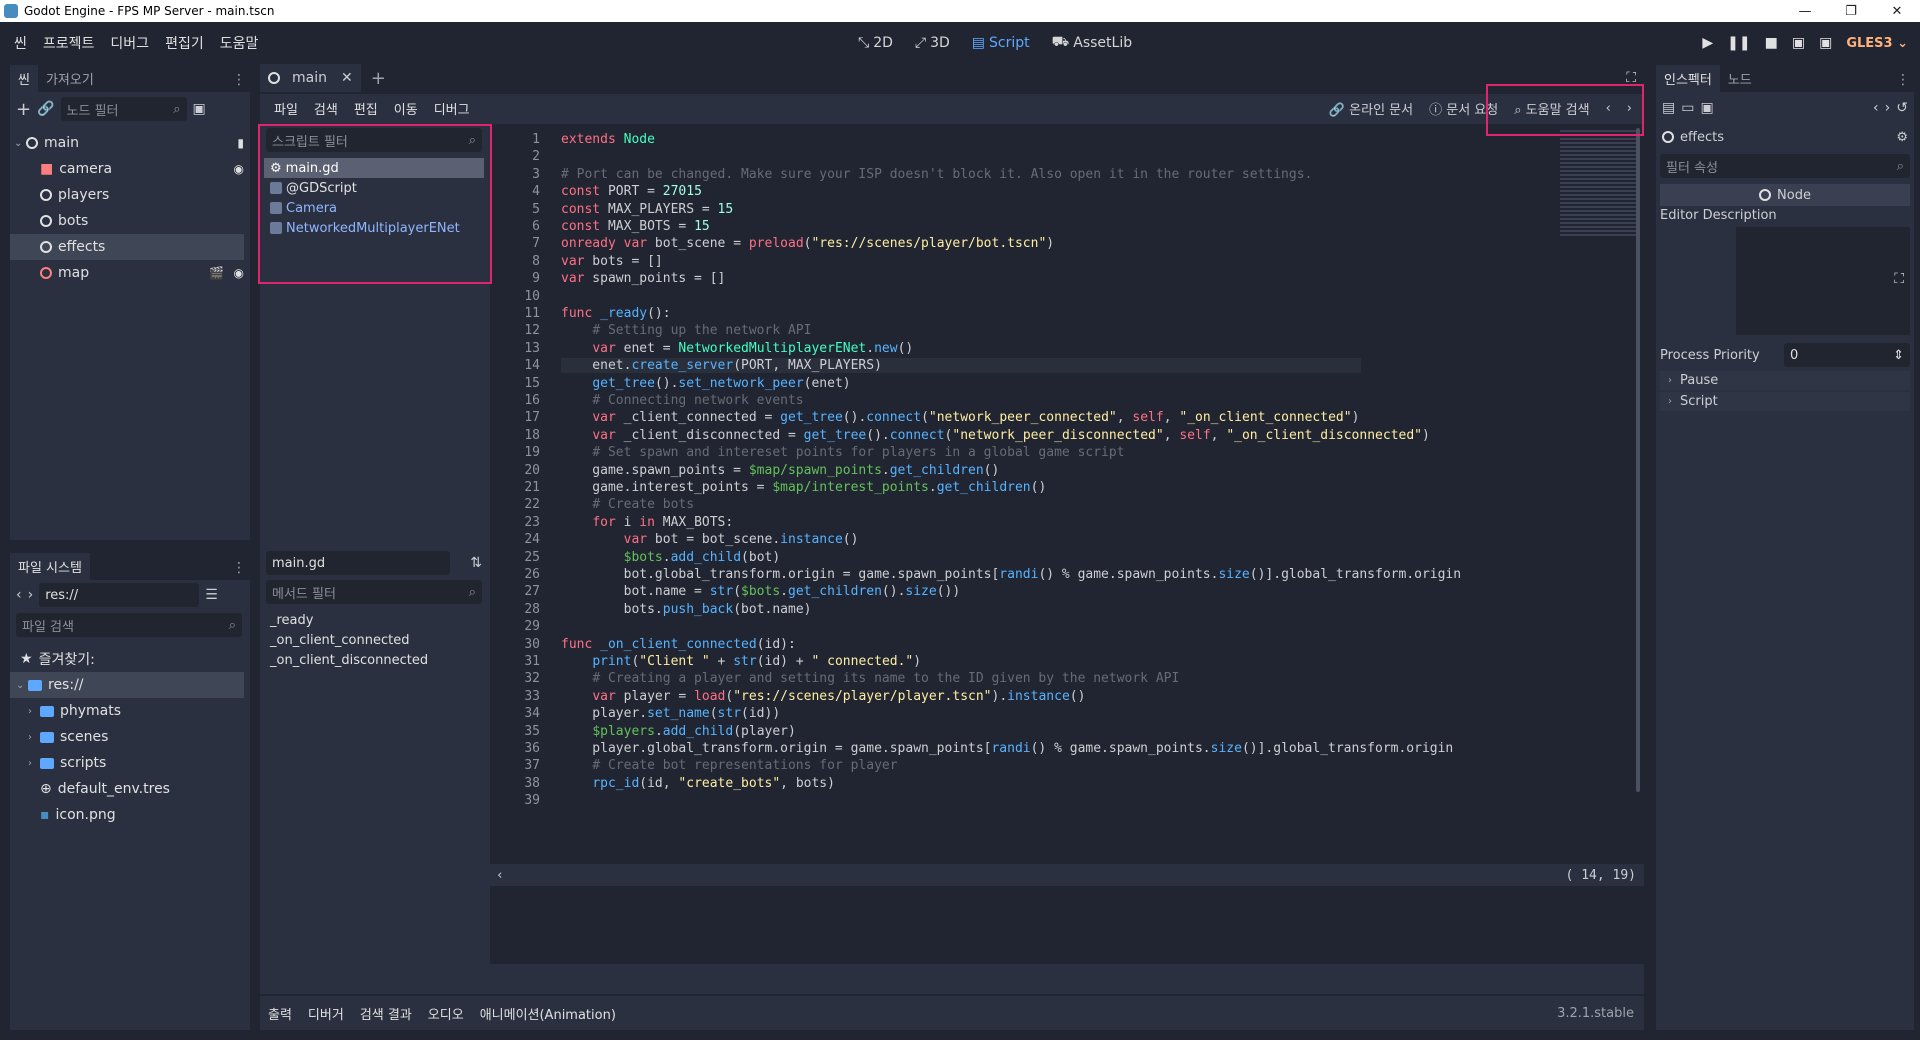 The height and width of the screenshot is (1040, 1920). I want to click on code-line: for i in MAX_BOTS:, so click(663, 522).